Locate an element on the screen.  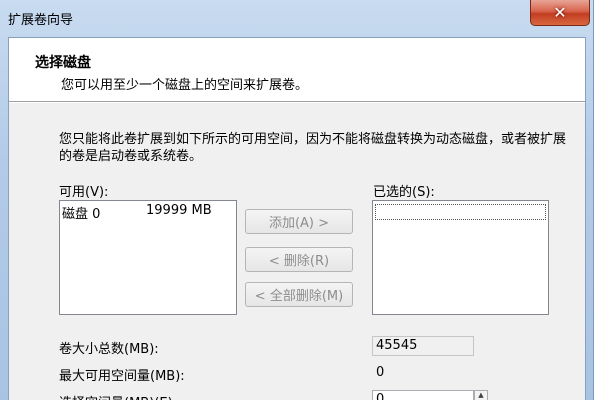
select-space-stepper: ▲ ▼ is located at coordinates (481, 395).